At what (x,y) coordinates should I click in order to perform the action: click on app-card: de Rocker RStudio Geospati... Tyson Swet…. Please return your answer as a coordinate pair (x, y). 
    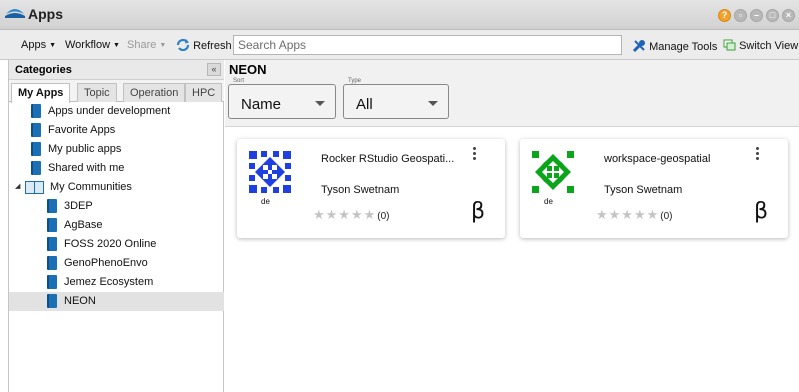
    Looking at the image, I should click on (371, 188).